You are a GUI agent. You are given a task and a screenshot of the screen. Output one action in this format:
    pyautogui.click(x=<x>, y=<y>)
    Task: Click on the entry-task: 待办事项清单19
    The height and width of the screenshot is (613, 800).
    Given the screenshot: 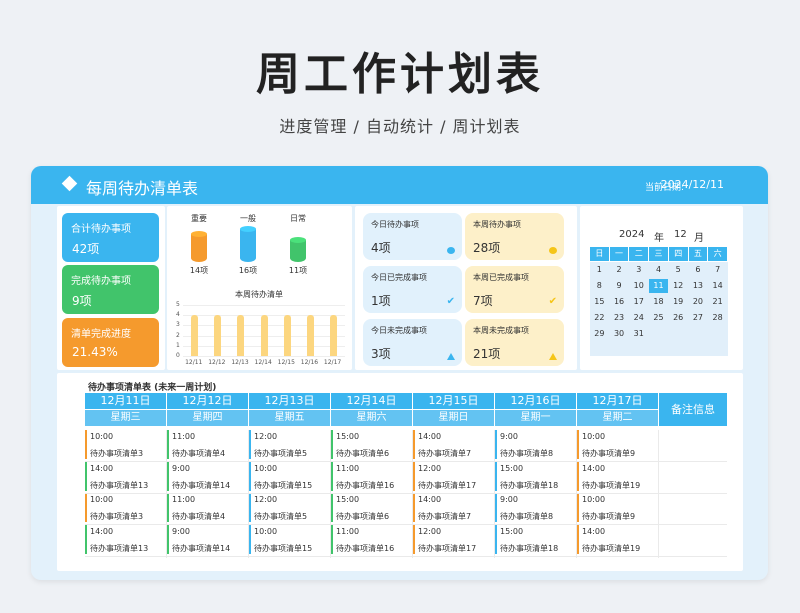 What is the action you would take?
    pyautogui.click(x=611, y=485)
    